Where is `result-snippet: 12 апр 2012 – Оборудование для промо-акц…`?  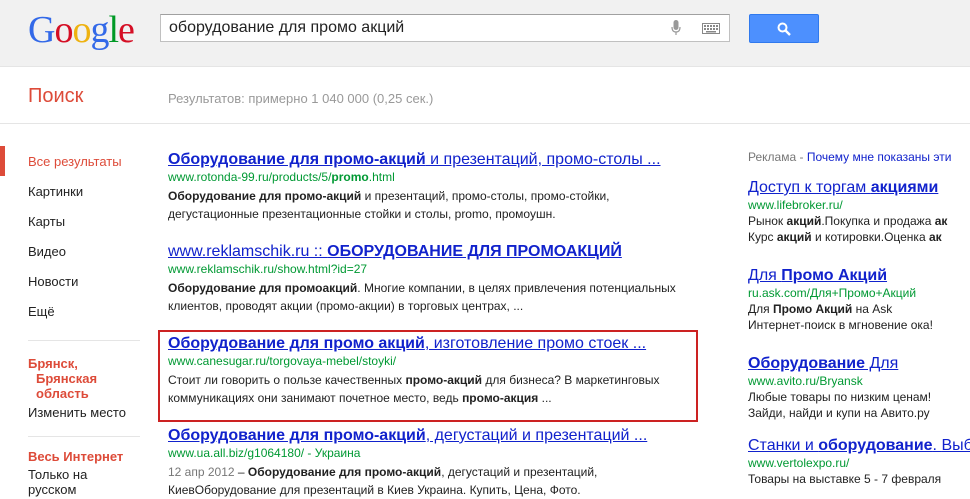
result-snippet: 12 апр 2012 – Оборудование для промо-акц… is located at coordinates (383, 481).